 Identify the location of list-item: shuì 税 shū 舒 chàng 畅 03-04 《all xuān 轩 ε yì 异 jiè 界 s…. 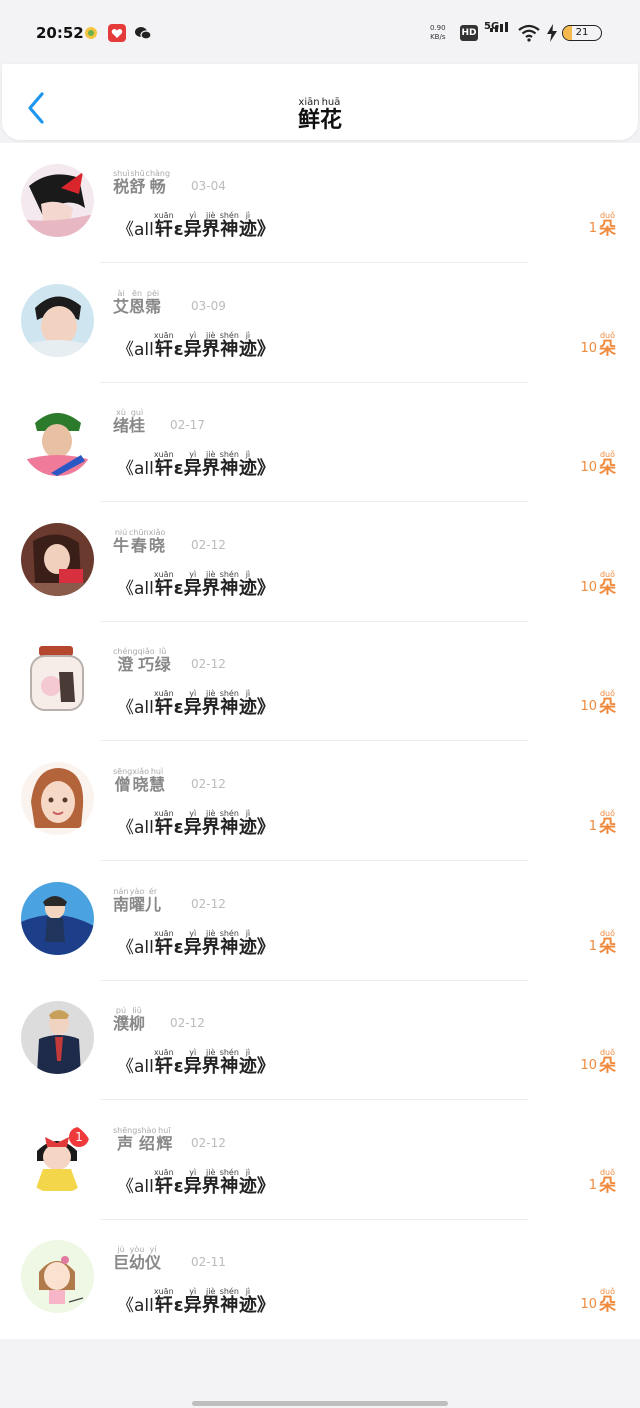
(320, 203).